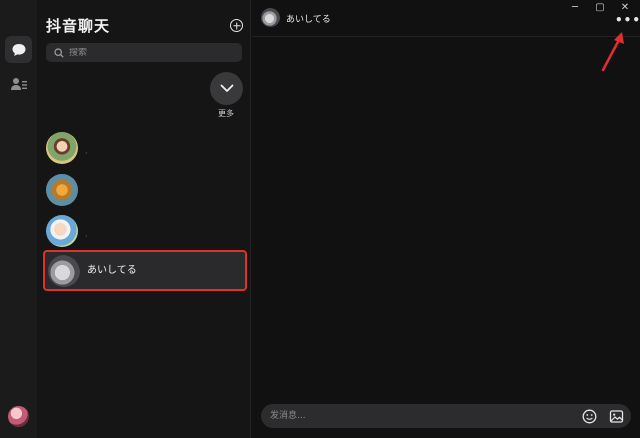  What do you see at coordinates (236, 25) in the screenshot?
I see `add-chat-button` at bounding box center [236, 25].